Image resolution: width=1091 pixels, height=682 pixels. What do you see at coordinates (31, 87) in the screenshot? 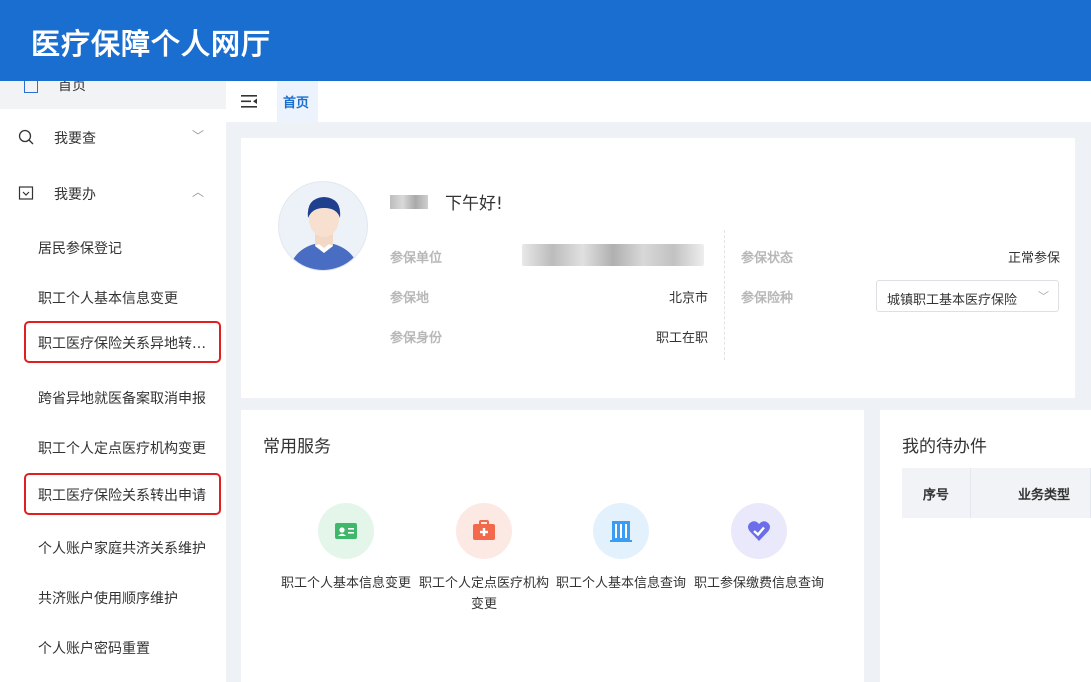
I see `home-icon` at bounding box center [31, 87].